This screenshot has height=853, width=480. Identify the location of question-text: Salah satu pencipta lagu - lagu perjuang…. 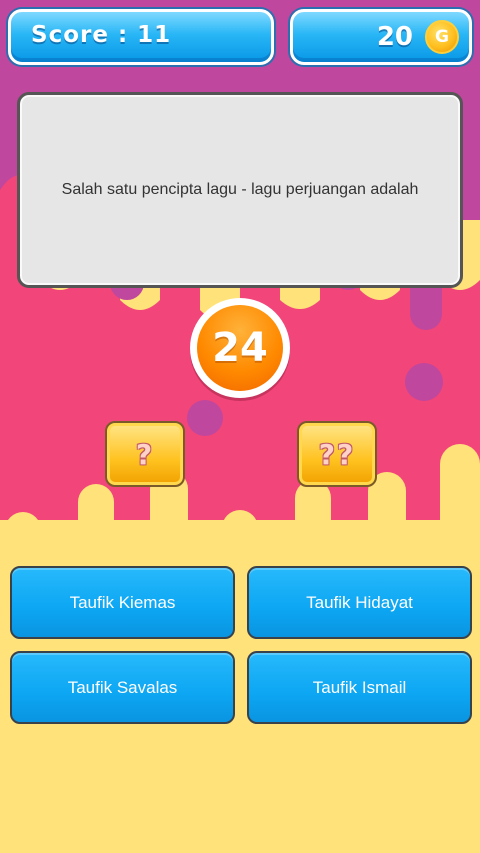
(240, 189).